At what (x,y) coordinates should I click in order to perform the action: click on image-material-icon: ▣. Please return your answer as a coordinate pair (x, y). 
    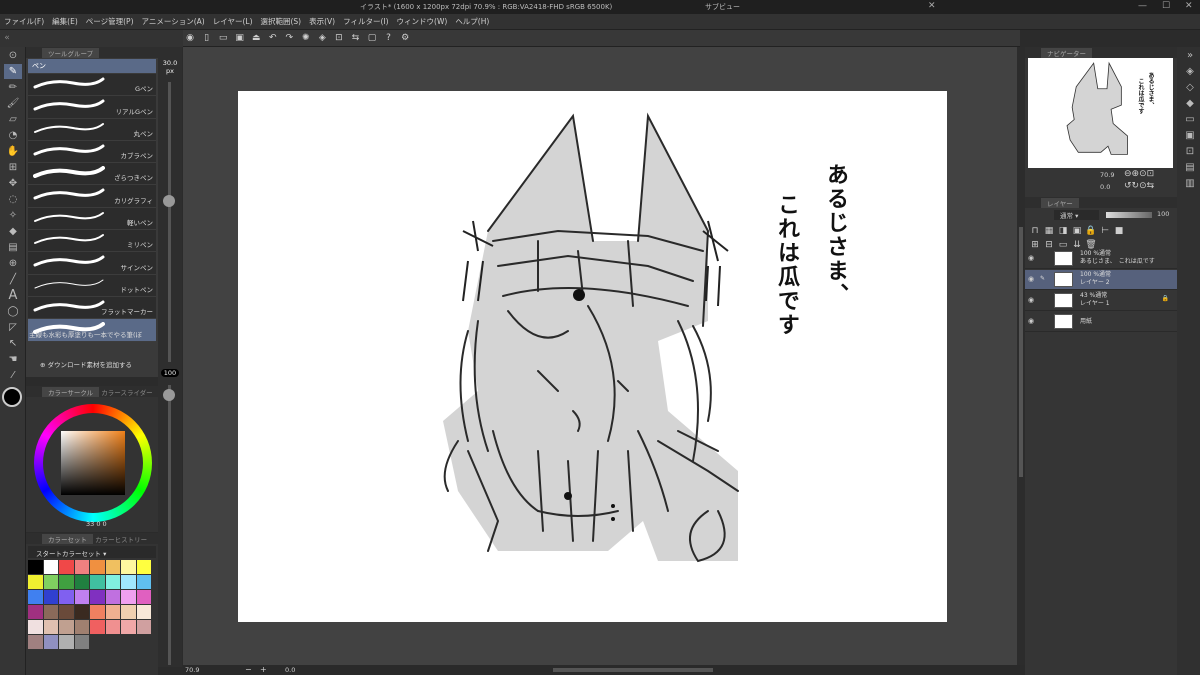
    Looking at the image, I should click on (1190, 135).